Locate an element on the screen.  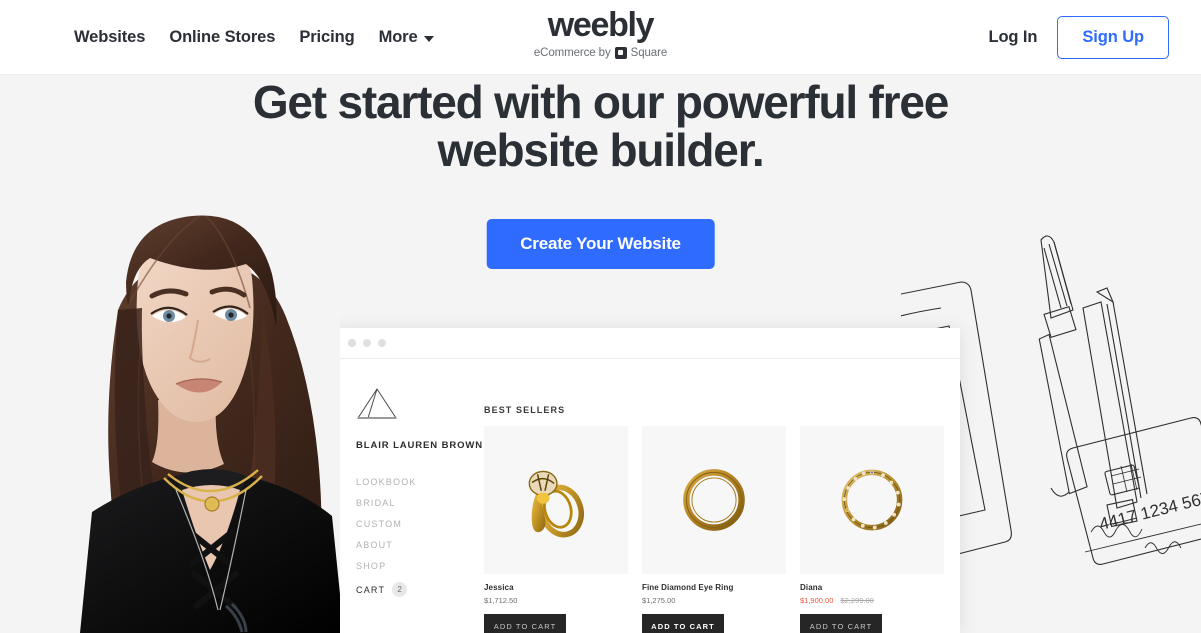
logo-tagline-prefix: eCommerce by is located at coordinates (572, 52).